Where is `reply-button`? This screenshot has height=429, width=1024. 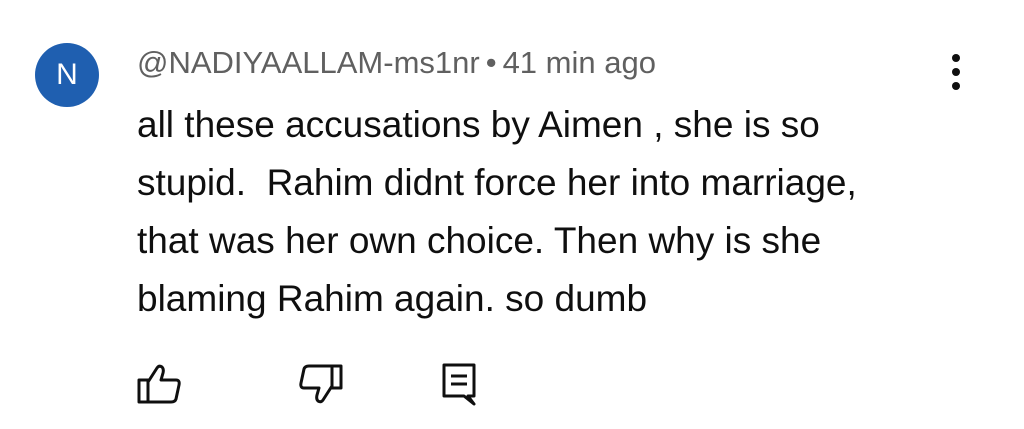 reply-button is located at coordinates (460, 384).